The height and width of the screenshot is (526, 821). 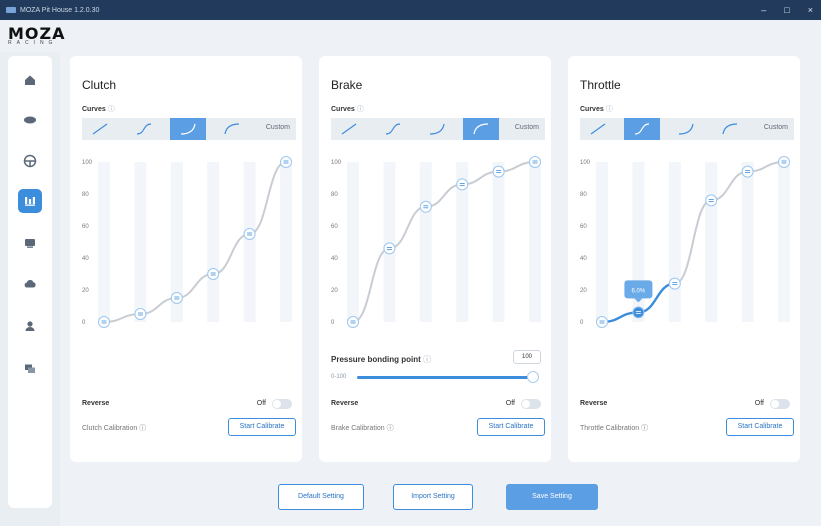 I want to click on curve-line, so click(x=195, y=242).